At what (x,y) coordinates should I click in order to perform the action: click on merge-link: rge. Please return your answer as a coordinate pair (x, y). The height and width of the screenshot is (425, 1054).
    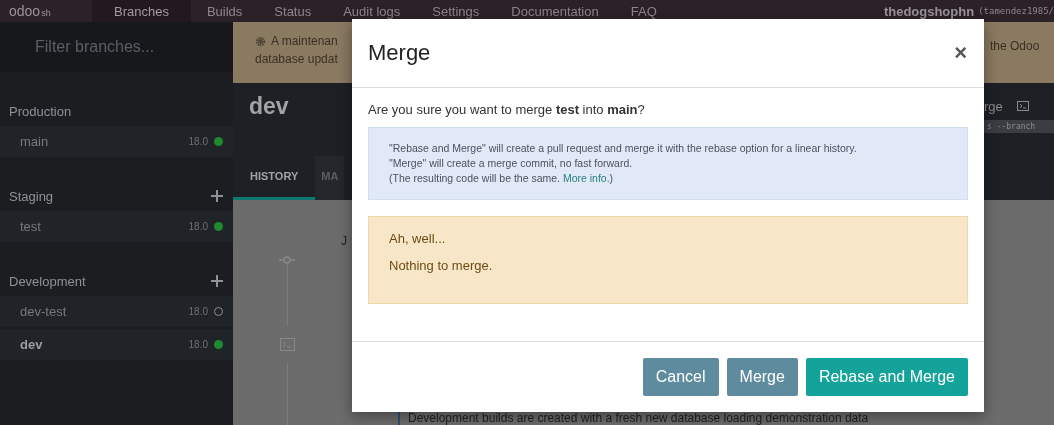
    Looking at the image, I should click on (993, 106).